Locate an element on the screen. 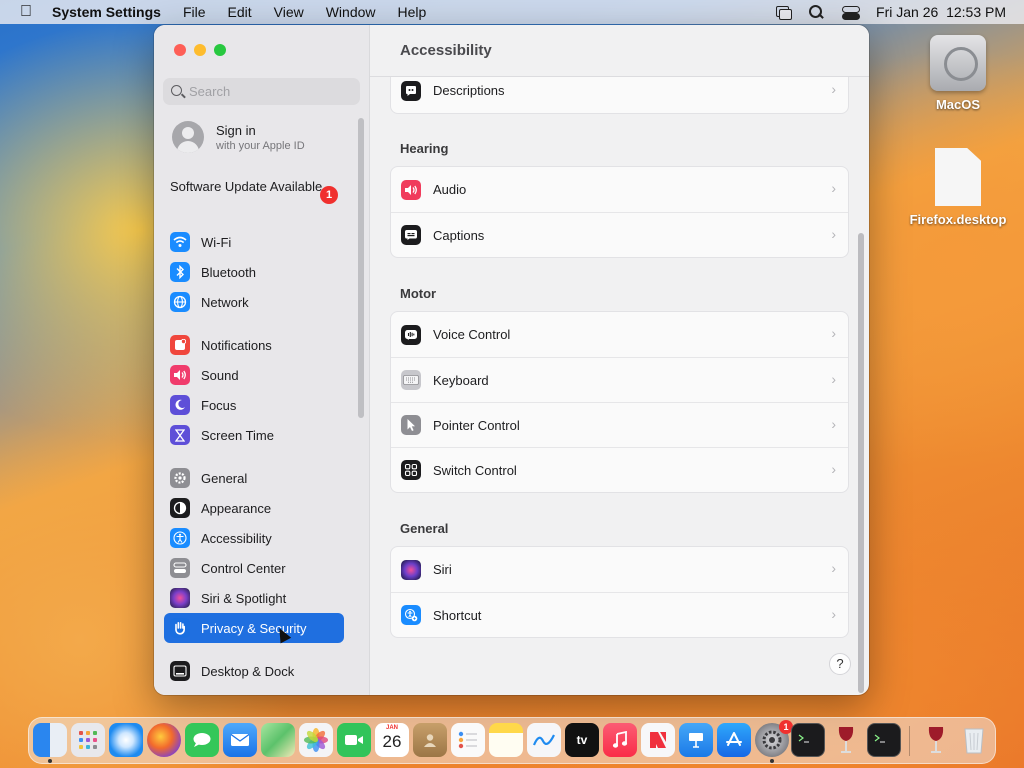 The height and width of the screenshot is (768, 1024). hard-disk-icon is located at coordinates (958, 63).